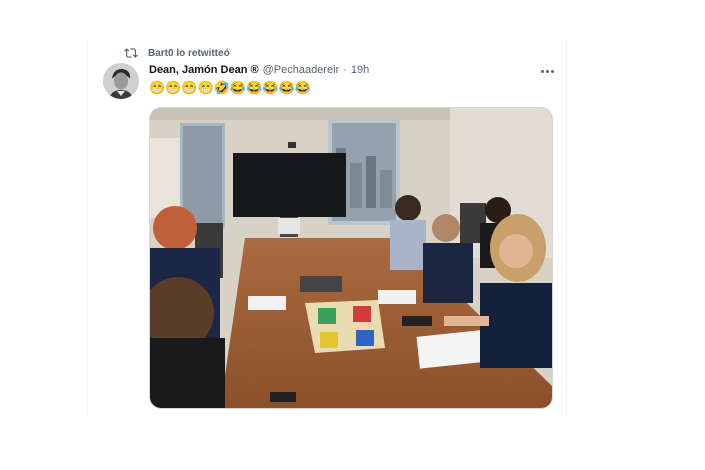 The image size is (705, 470). Describe the element at coordinates (547, 71) in the screenshot. I see `more-horizontal-icon` at that location.